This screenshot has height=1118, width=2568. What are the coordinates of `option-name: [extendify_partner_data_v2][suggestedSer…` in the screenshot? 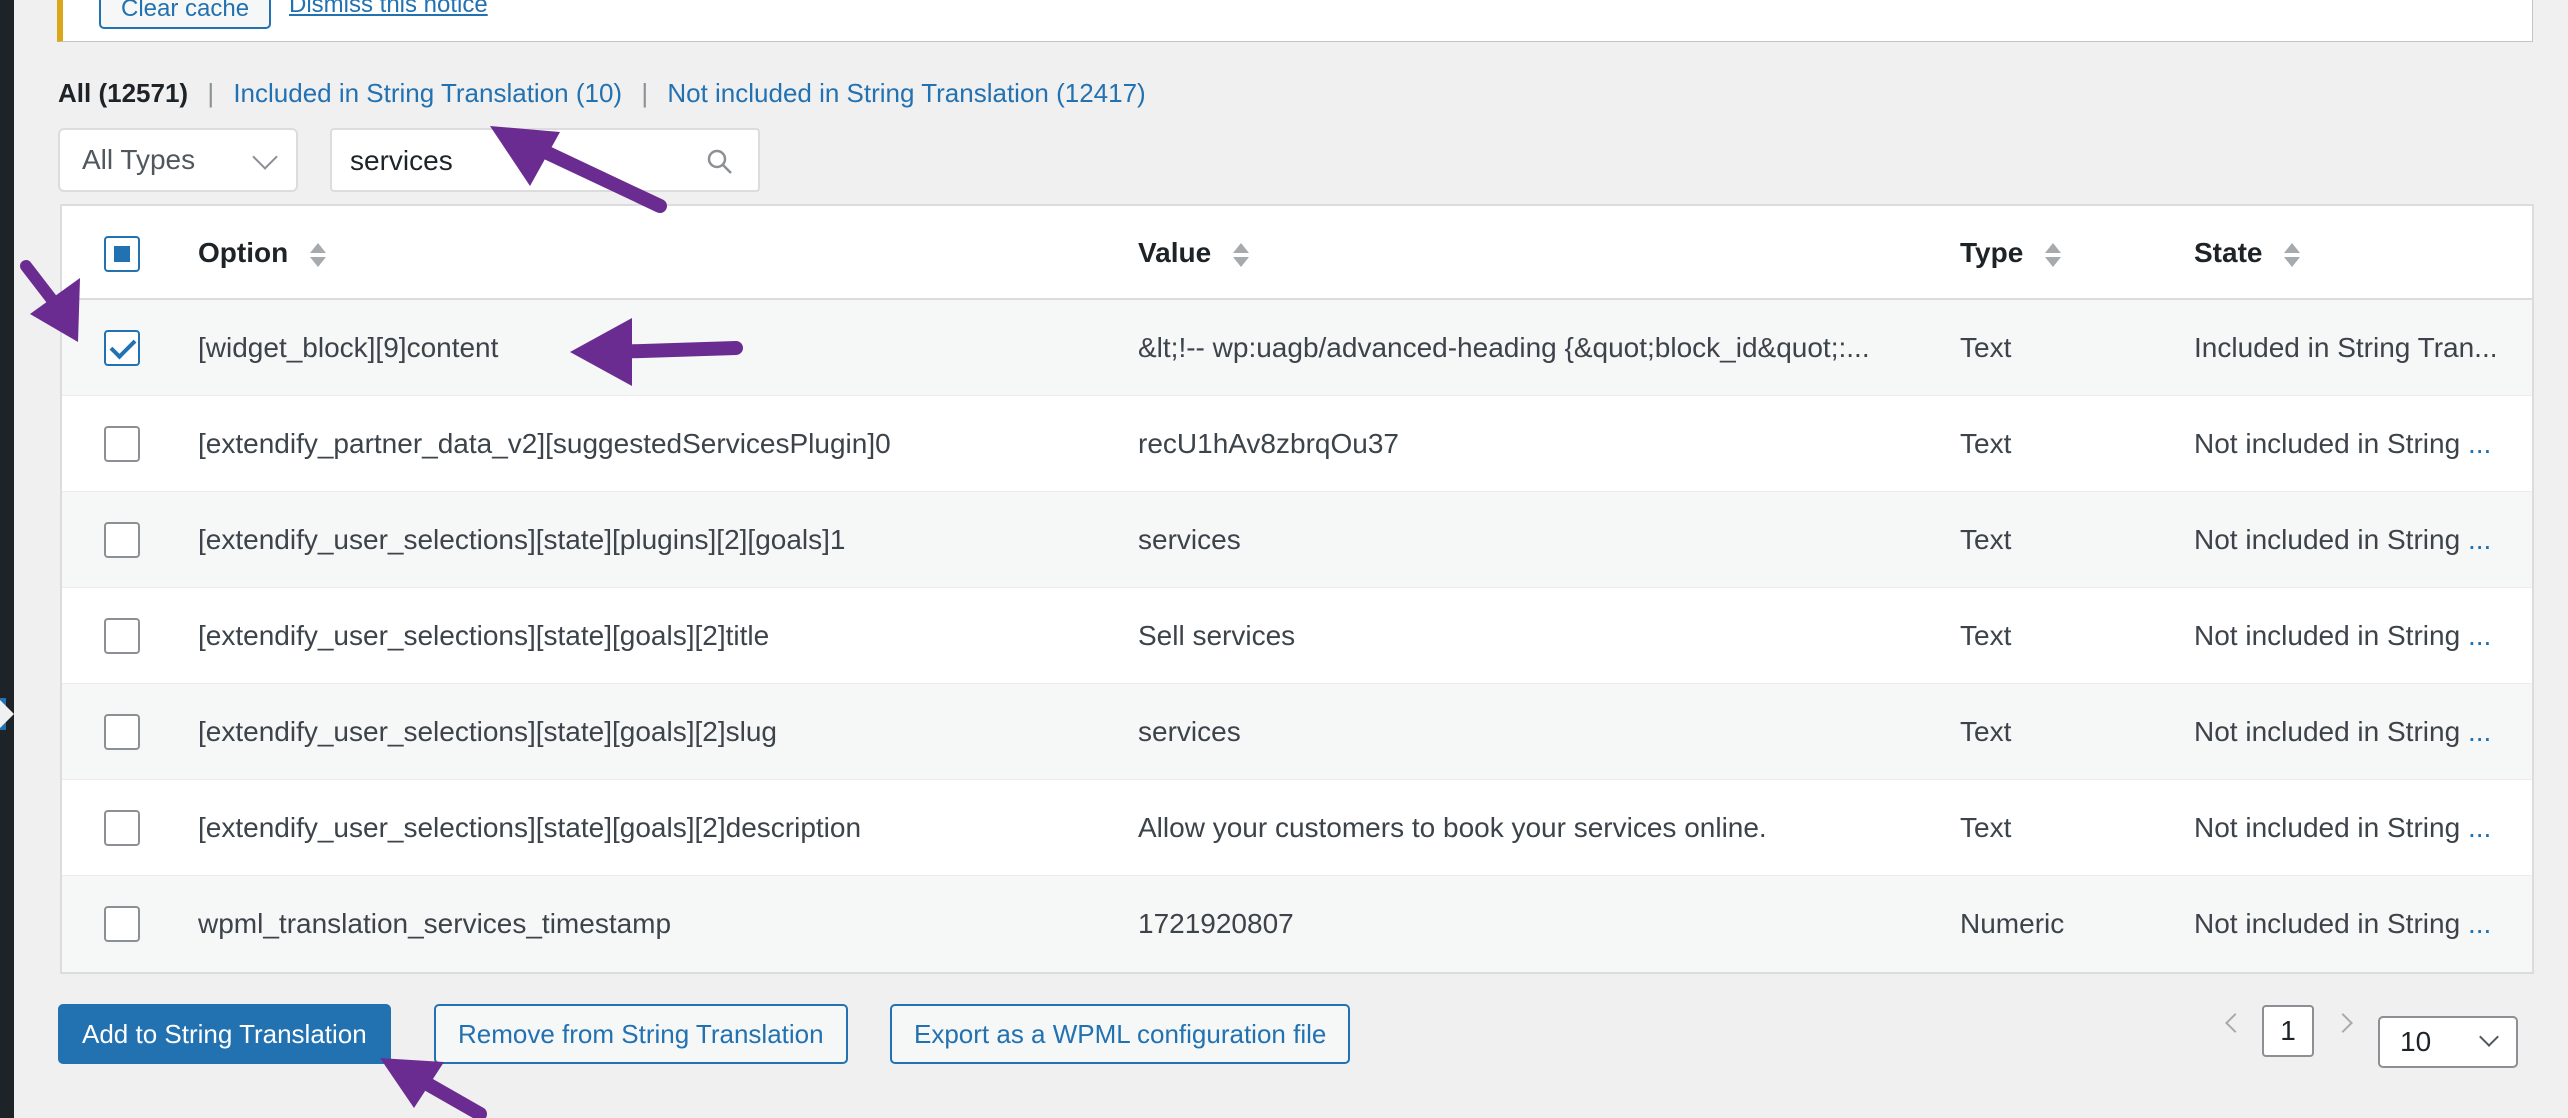 It's located at (544, 443).